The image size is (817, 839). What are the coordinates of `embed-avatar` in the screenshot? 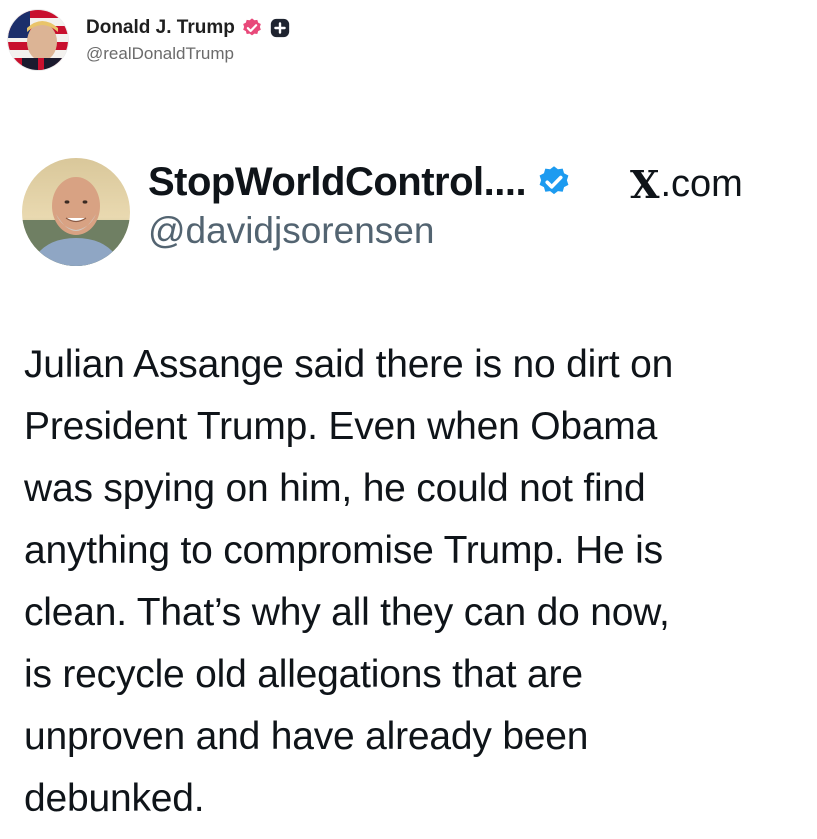 It's located at (76, 212).